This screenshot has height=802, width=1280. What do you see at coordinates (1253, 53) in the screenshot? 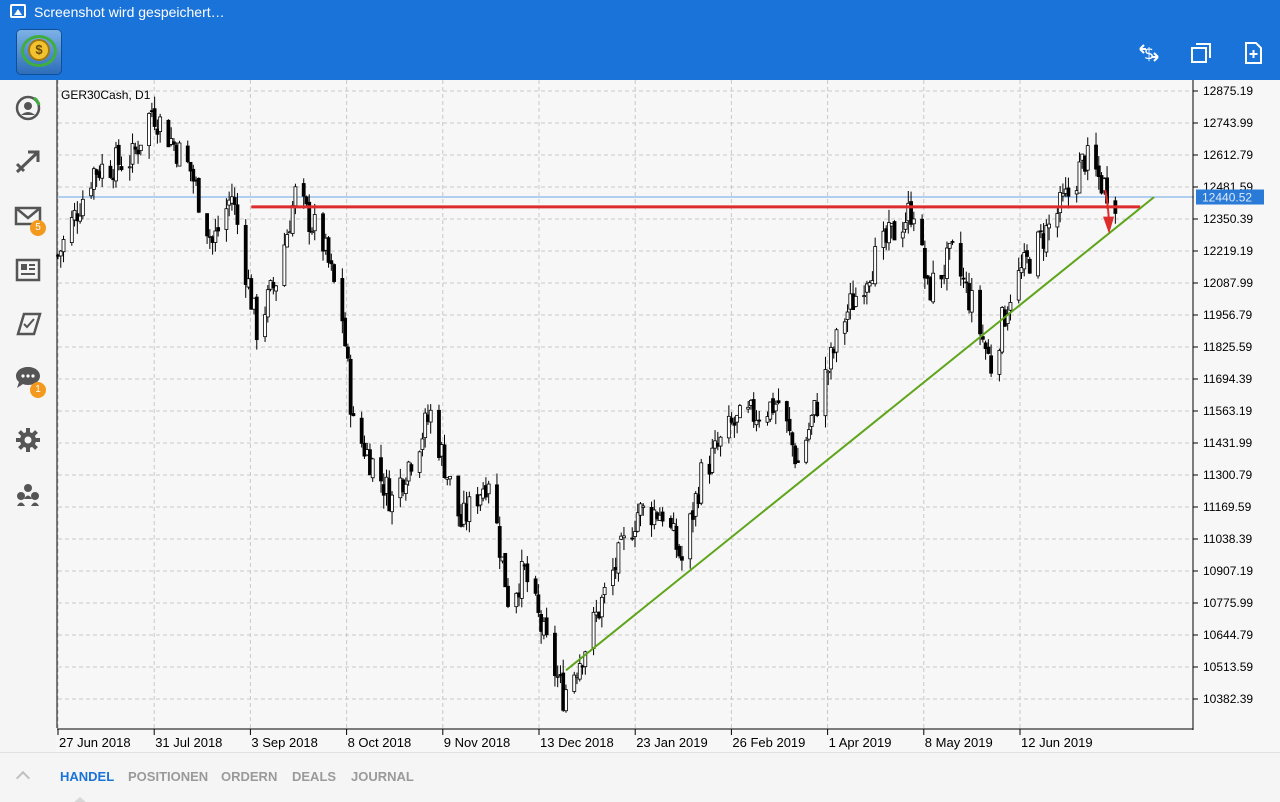
I see `new-document-icon` at bounding box center [1253, 53].